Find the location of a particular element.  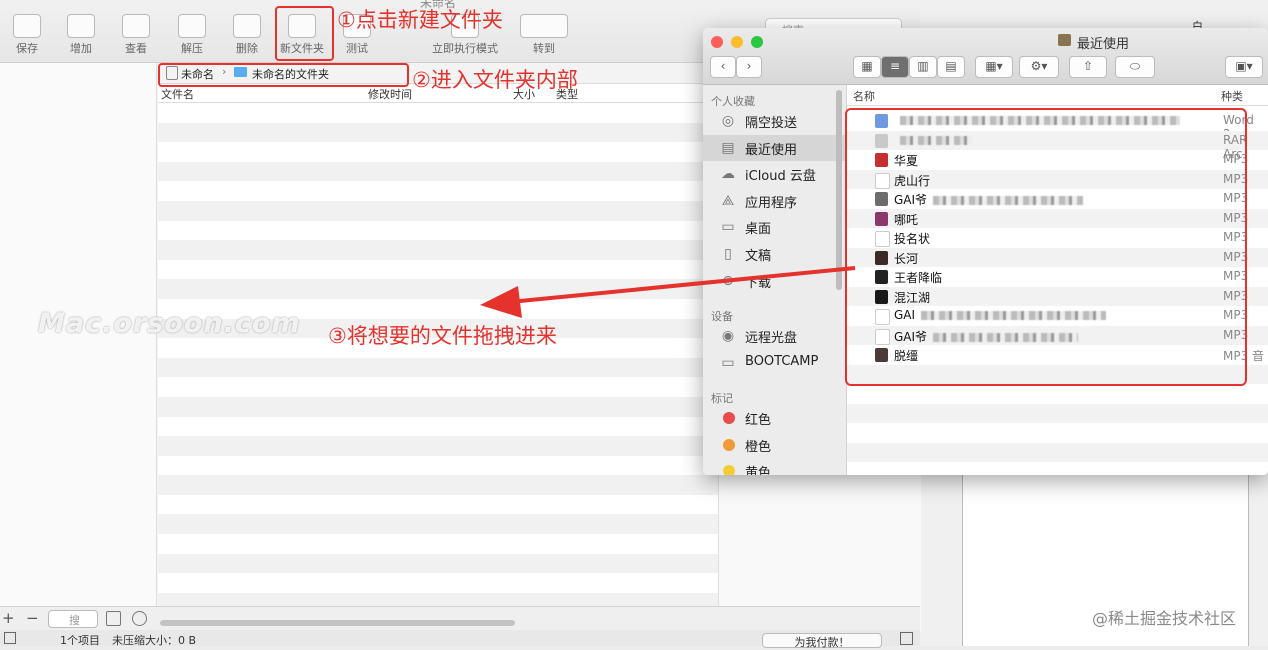

sidebar-item-bootcamp: ▭ BOOTCAMP is located at coordinates (774, 363).